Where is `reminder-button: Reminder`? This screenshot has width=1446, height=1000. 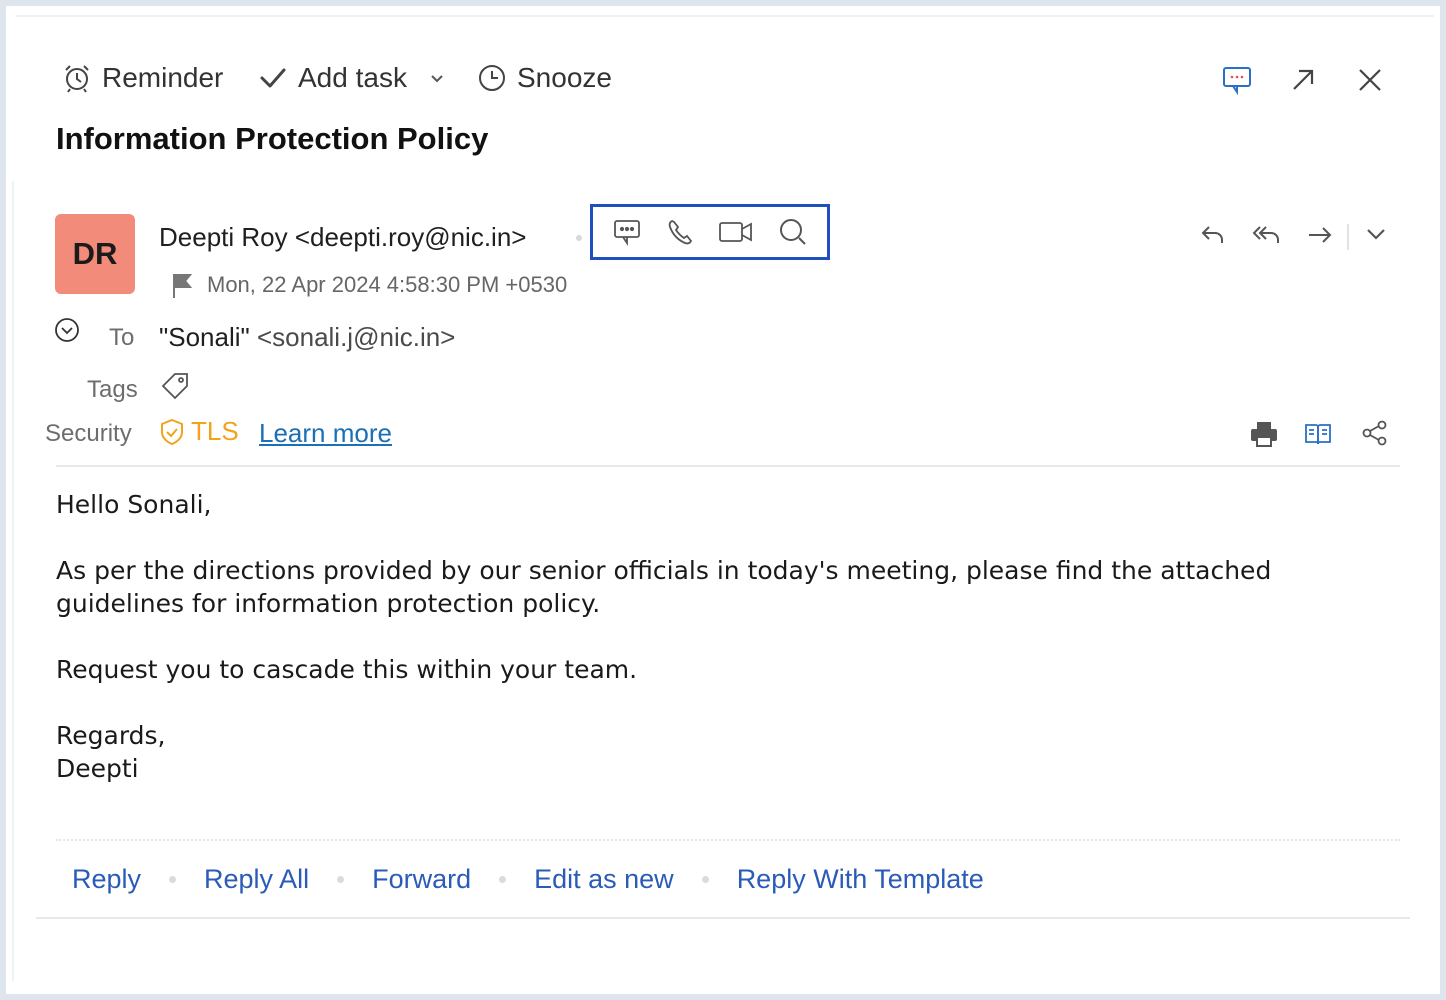
reminder-button: Reminder is located at coordinates (142, 78).